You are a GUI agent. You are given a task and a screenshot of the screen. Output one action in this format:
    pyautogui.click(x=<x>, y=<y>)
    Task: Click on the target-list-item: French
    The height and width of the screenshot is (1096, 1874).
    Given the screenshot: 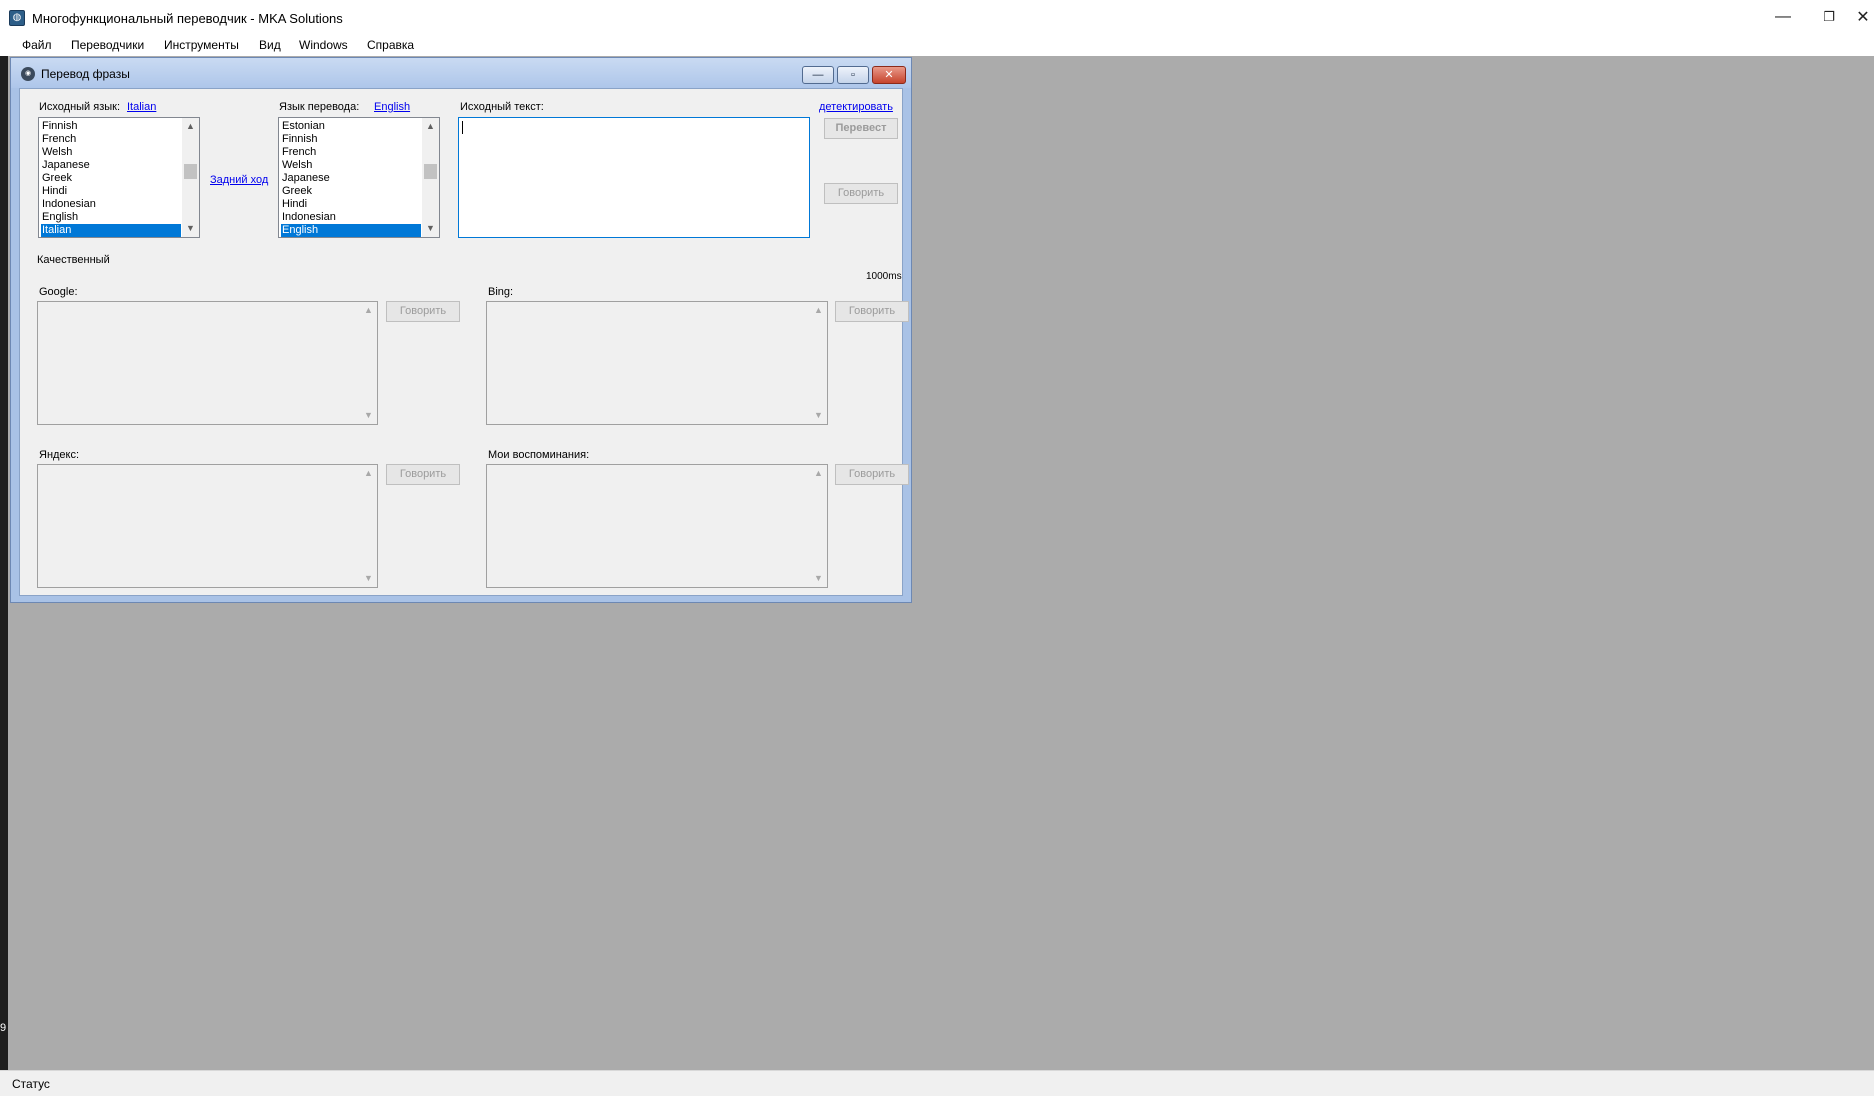 What is the action you would take?
    pyautogui.click(x=351, y=152)
    